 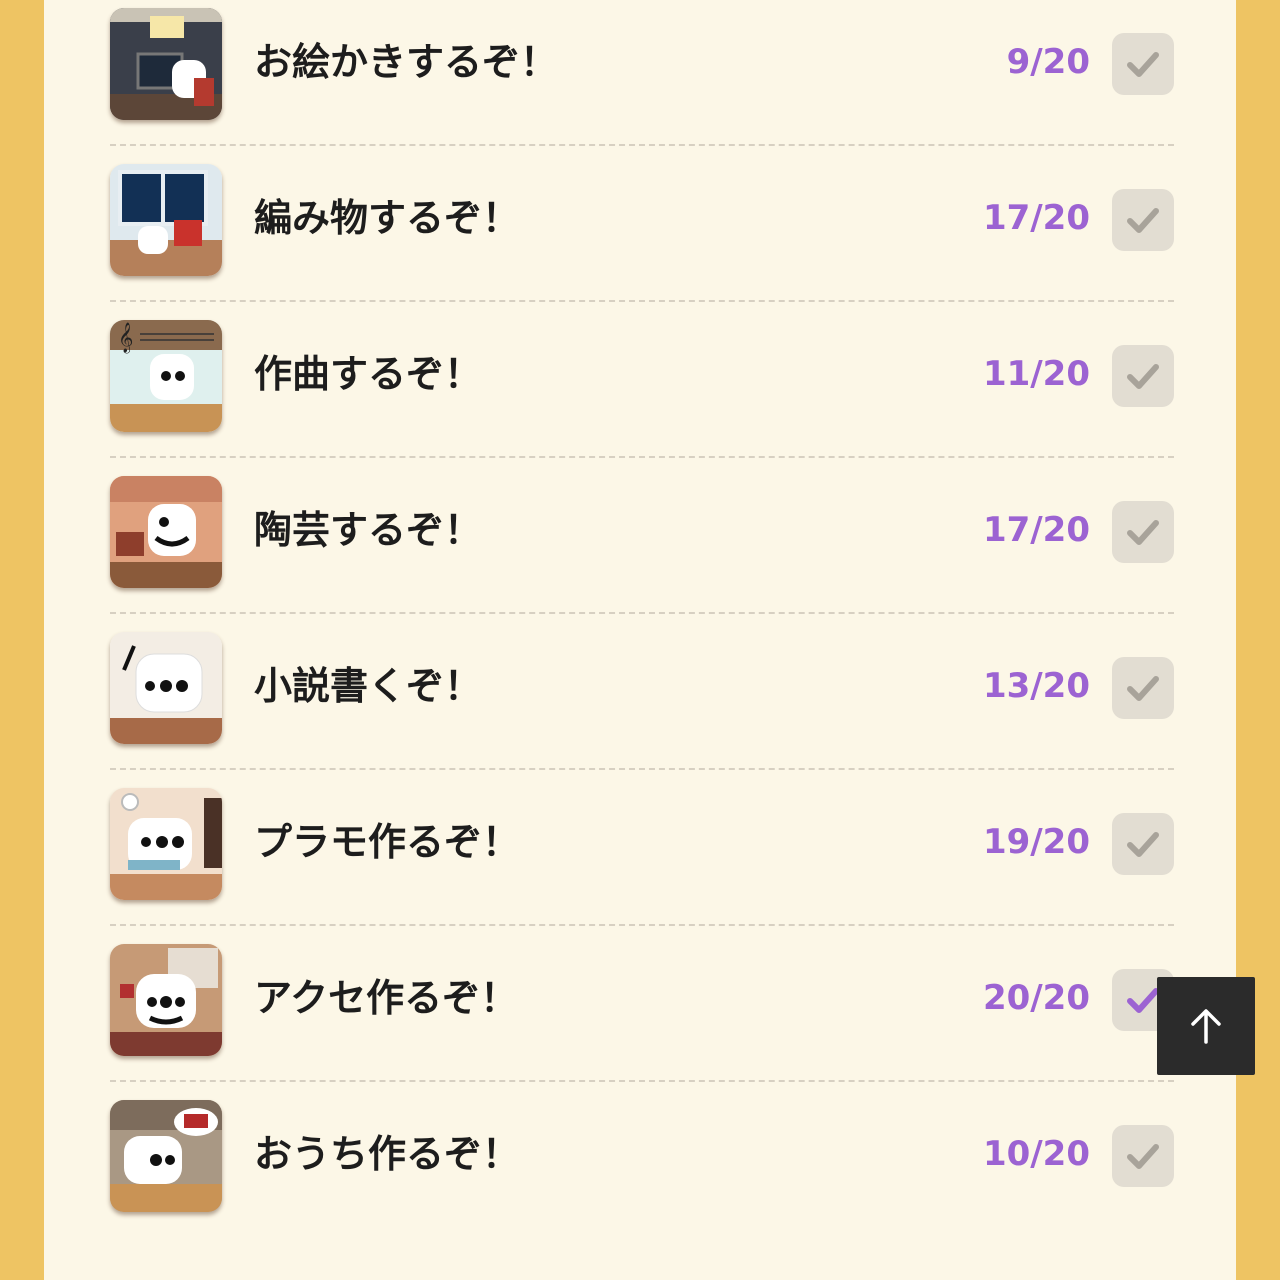 I want to click on list-item: 小説書くぞ！ 13/20, so click(x=642, y=692).